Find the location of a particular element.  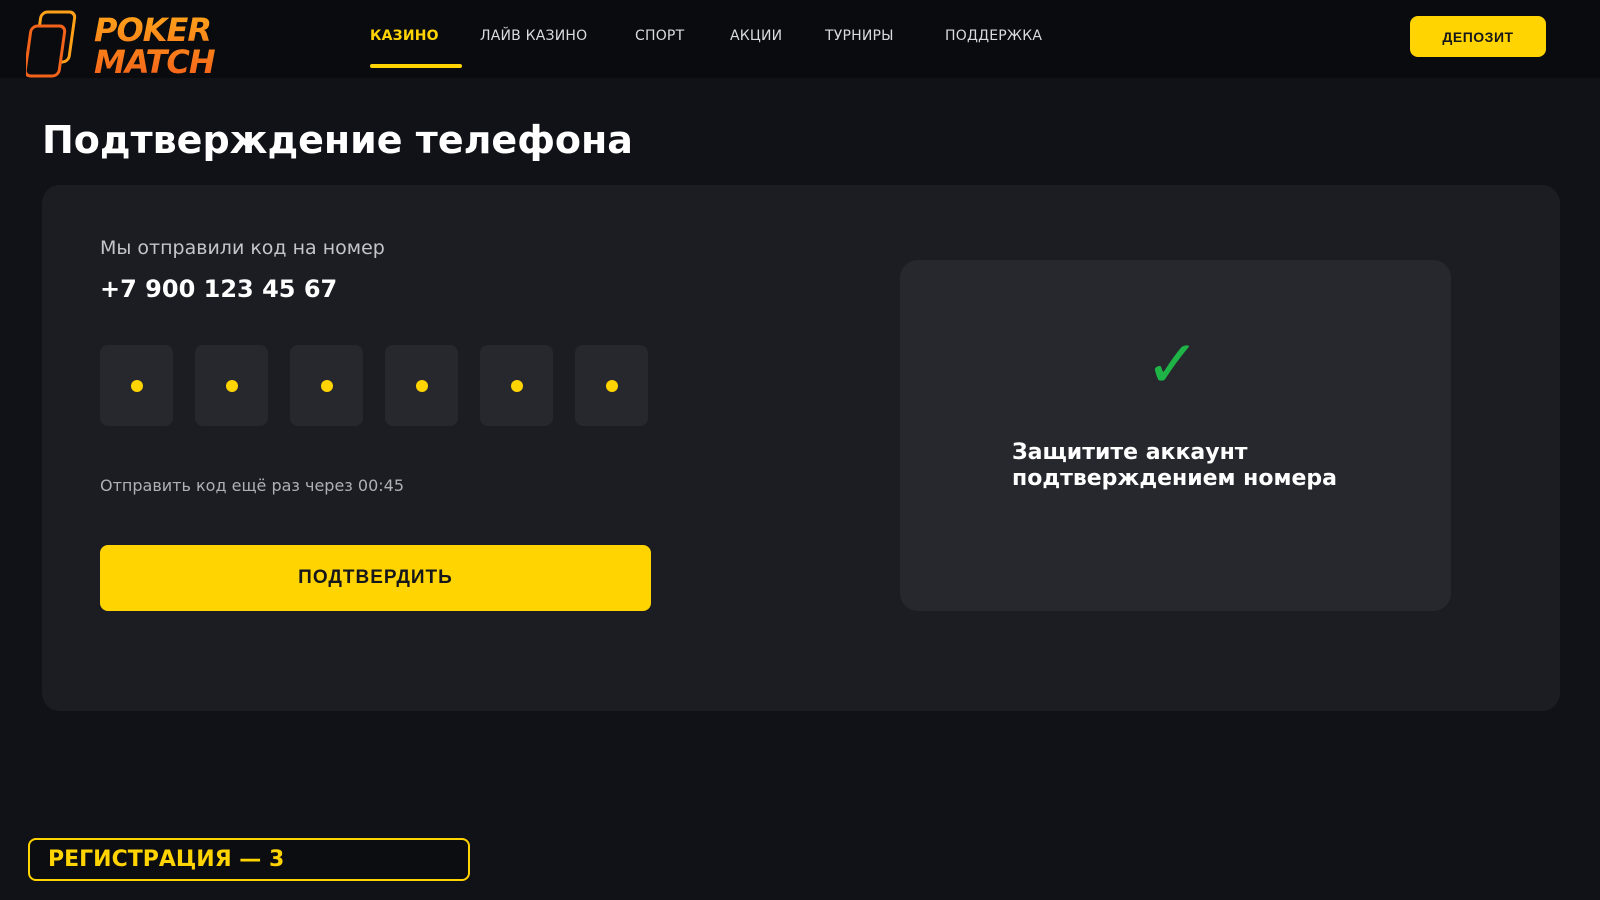

info-panel is located at coordinates (1175, 435).